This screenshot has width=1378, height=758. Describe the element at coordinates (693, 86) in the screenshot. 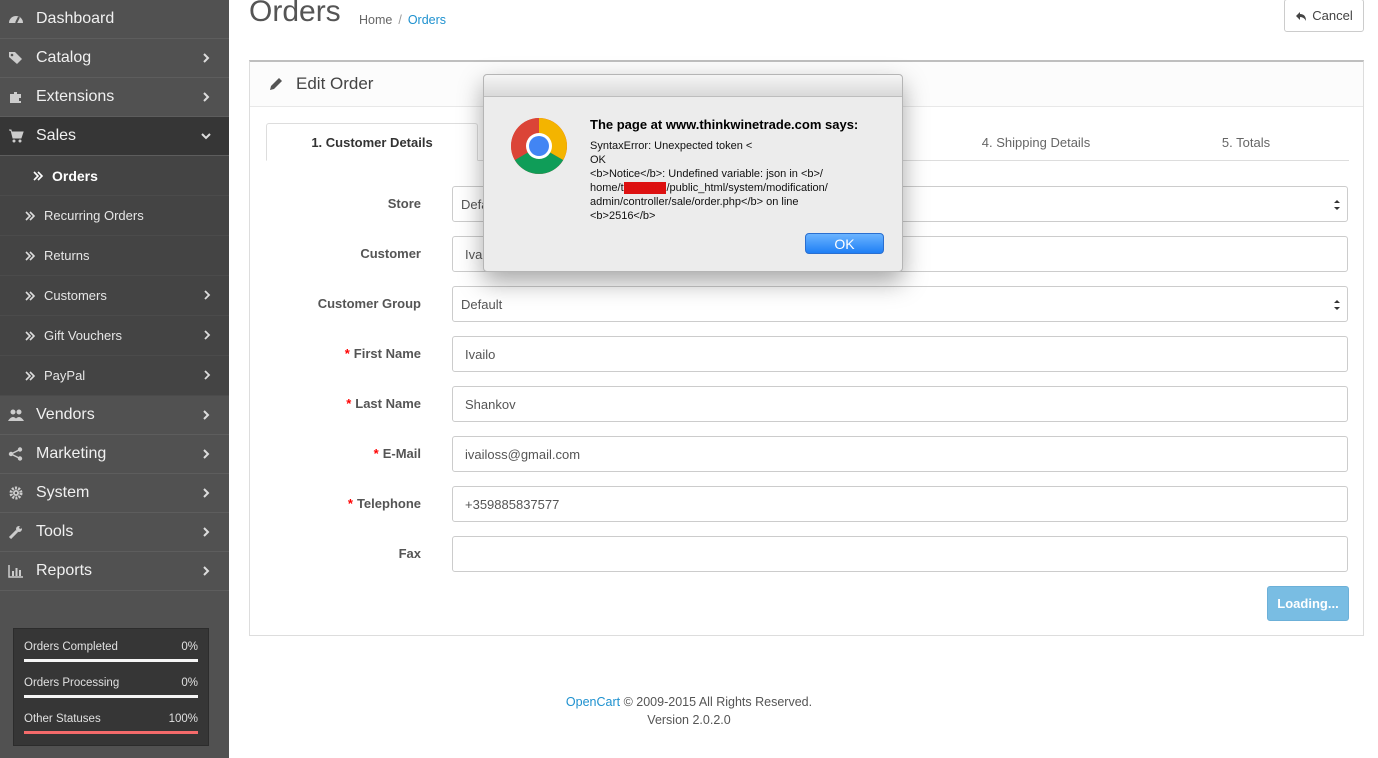

I see `dialog-titlebar` at that location.